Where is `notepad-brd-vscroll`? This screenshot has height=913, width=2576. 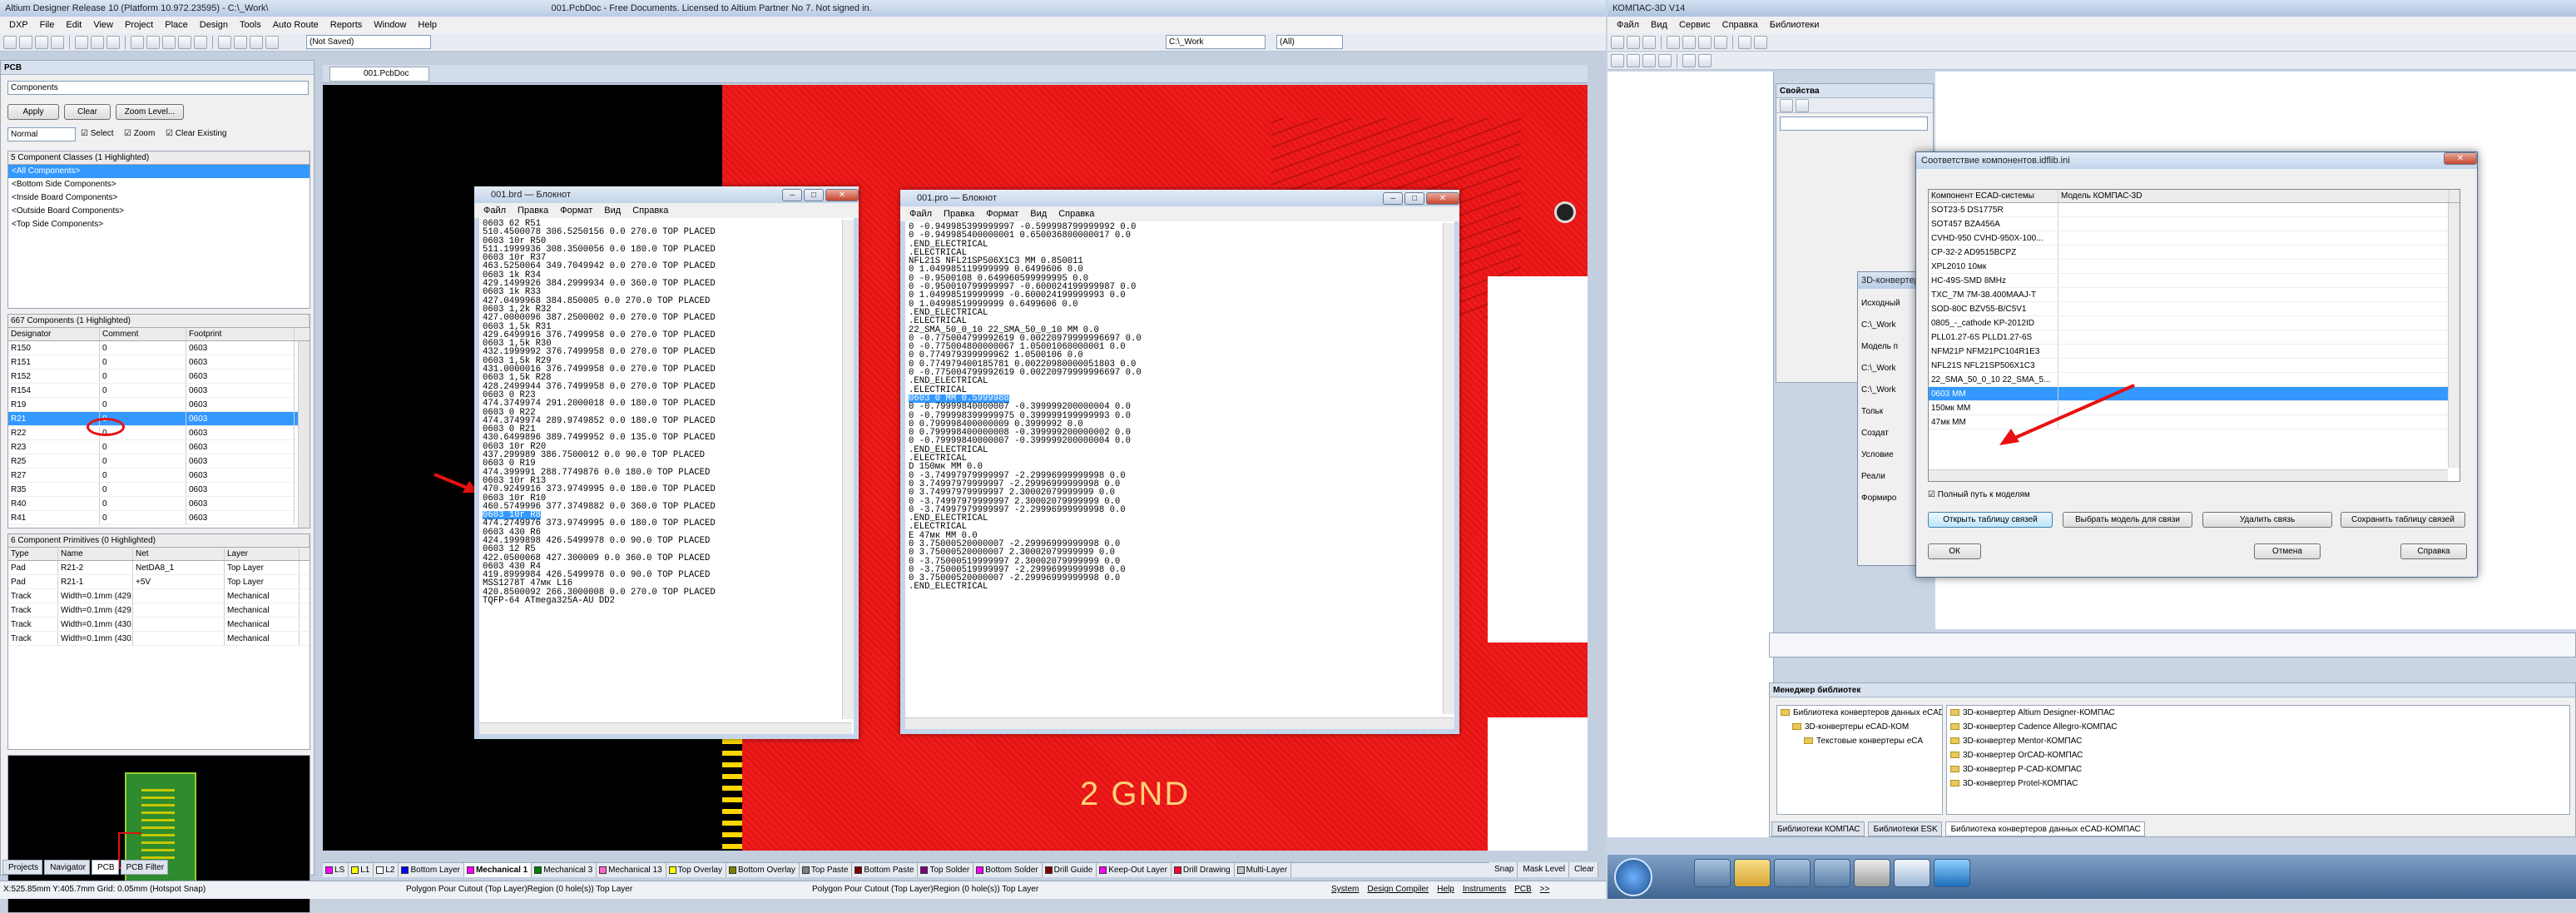
notepad-brd-vscroll is located at coordinates (848, 469).